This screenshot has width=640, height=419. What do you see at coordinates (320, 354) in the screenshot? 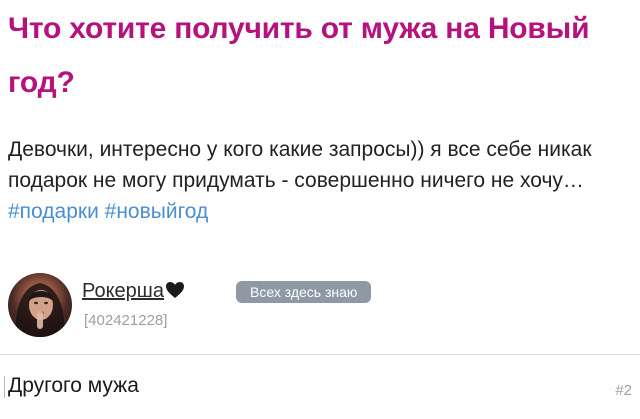
I see `comment-divider` at bounding box center [320, 354].